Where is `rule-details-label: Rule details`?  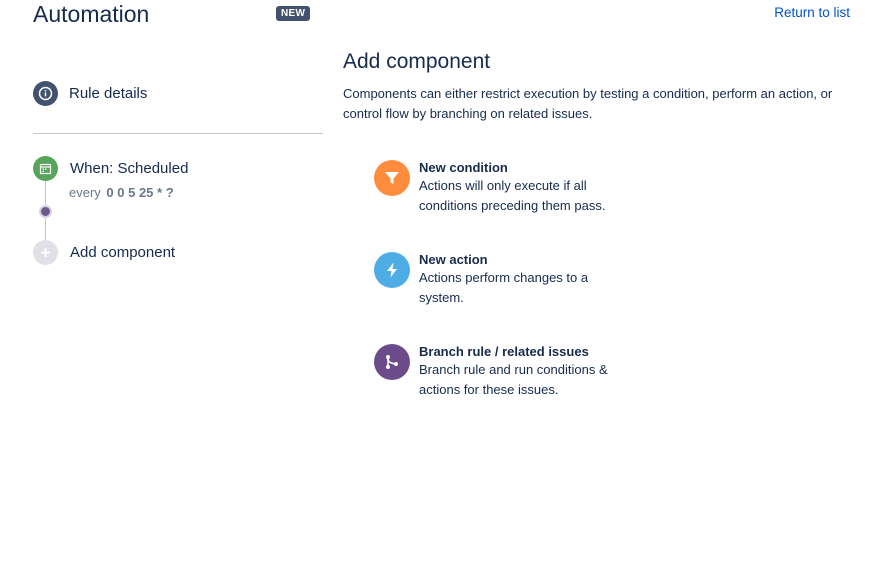 rule-details-label: Rule details is located at coordinates (108, 93).